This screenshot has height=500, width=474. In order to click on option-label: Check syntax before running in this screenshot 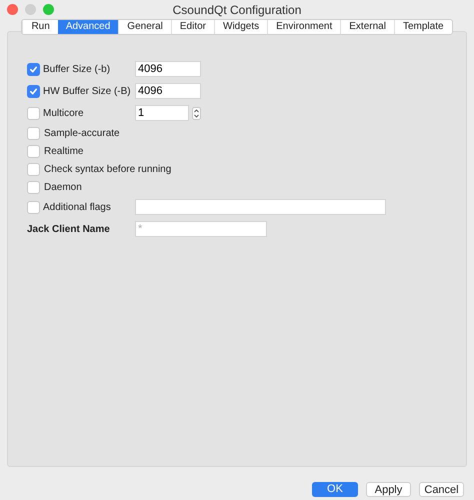, I will do `click(108, 169)`.